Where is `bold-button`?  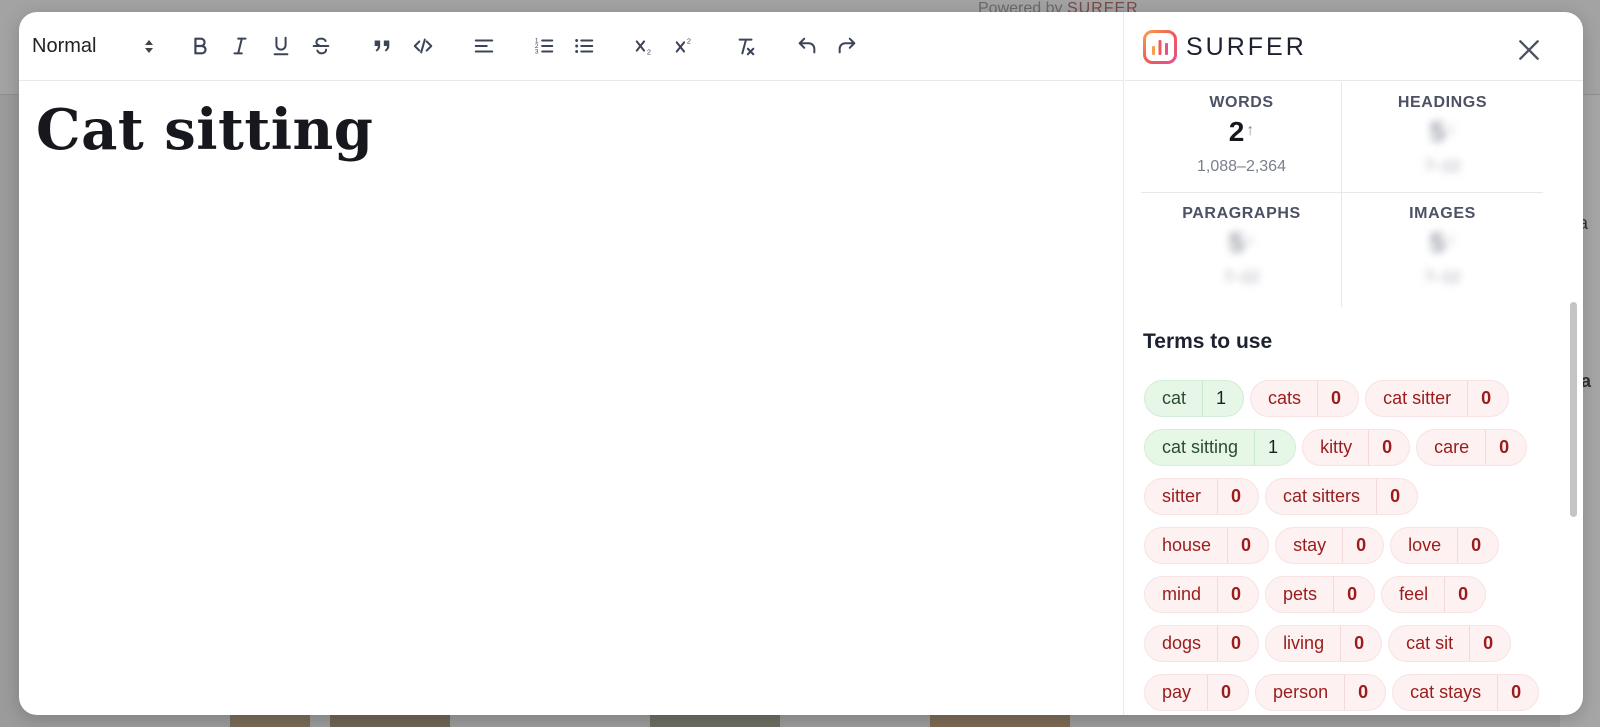 bold-button is located at coordinates (200, 46).